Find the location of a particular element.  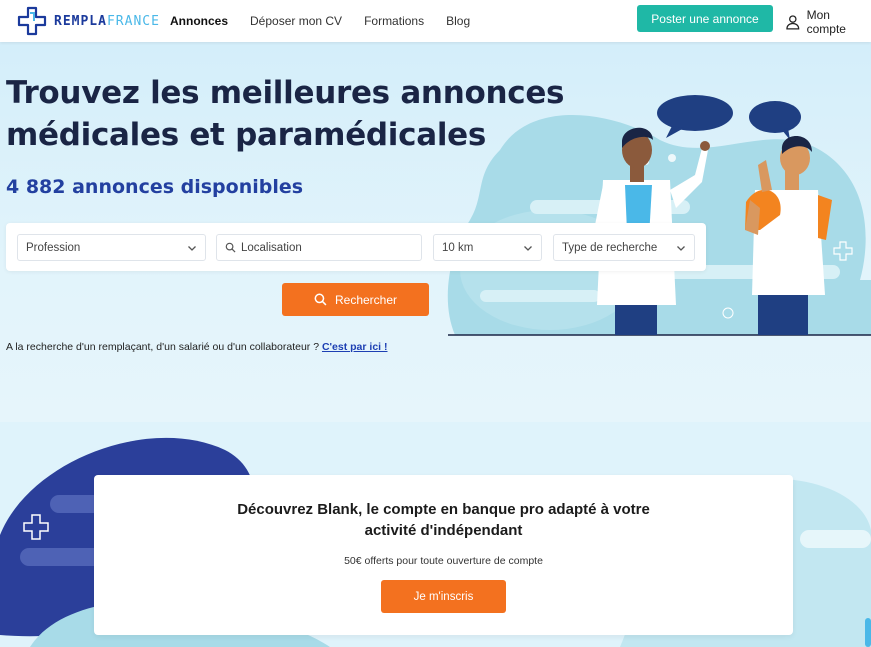

logo: REMPLAFRANCE is located at coordinates (88, 21).